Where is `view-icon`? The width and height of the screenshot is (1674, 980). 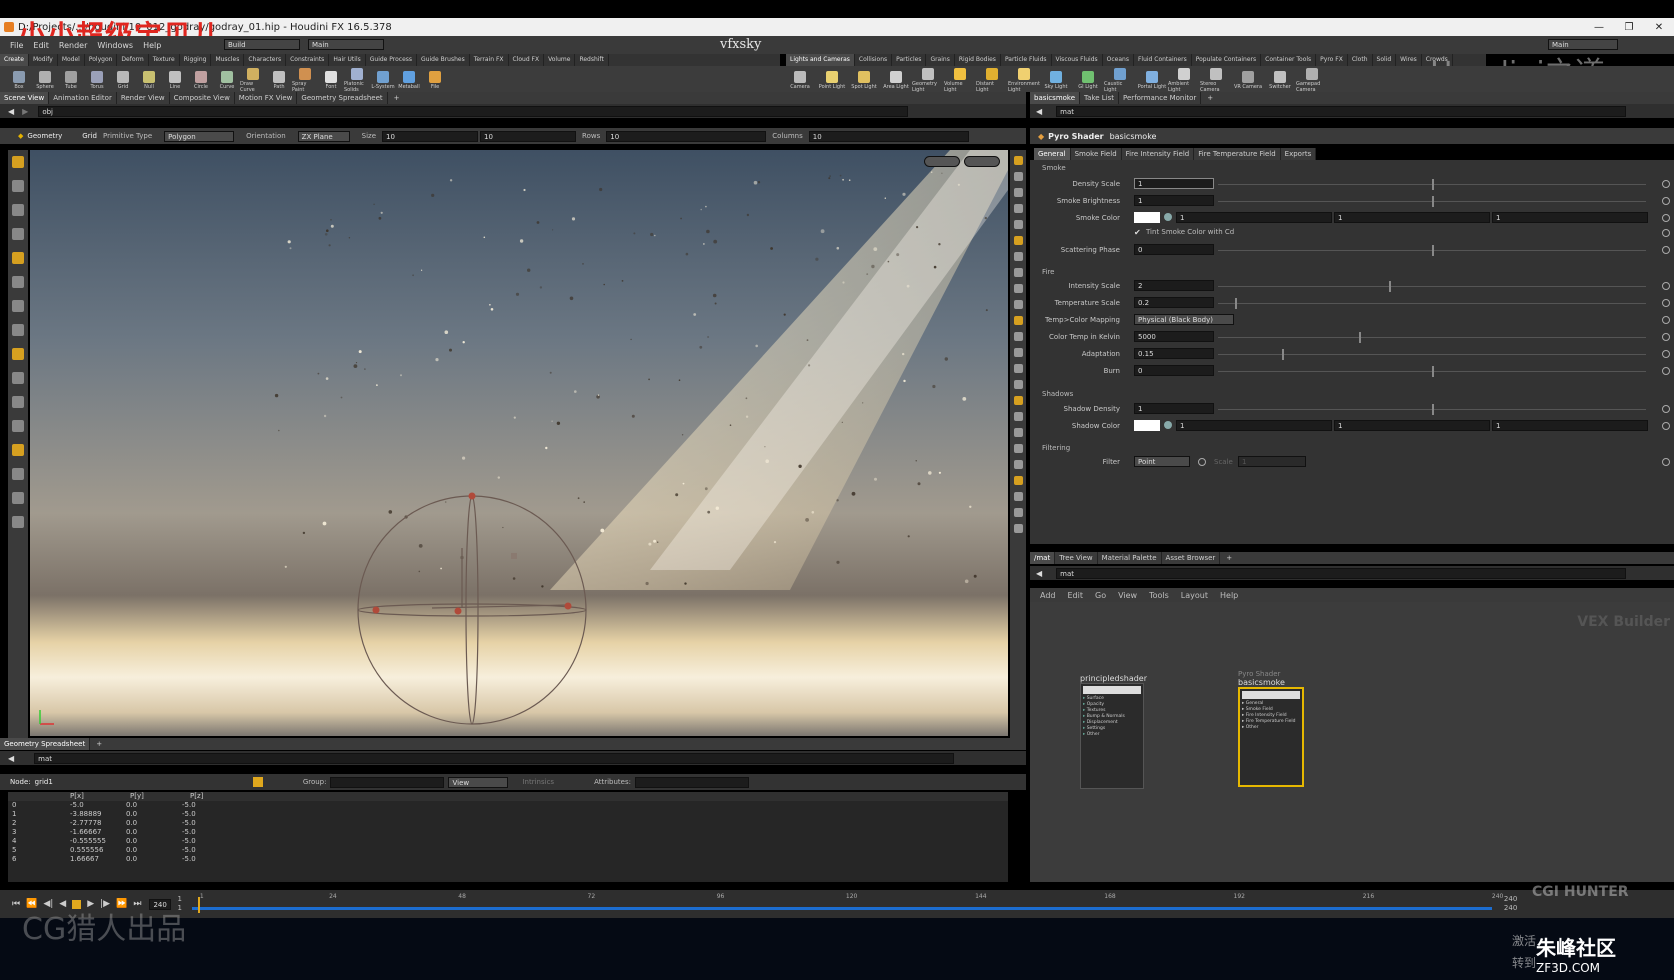 view-icon is located at coordinates (18, 306).